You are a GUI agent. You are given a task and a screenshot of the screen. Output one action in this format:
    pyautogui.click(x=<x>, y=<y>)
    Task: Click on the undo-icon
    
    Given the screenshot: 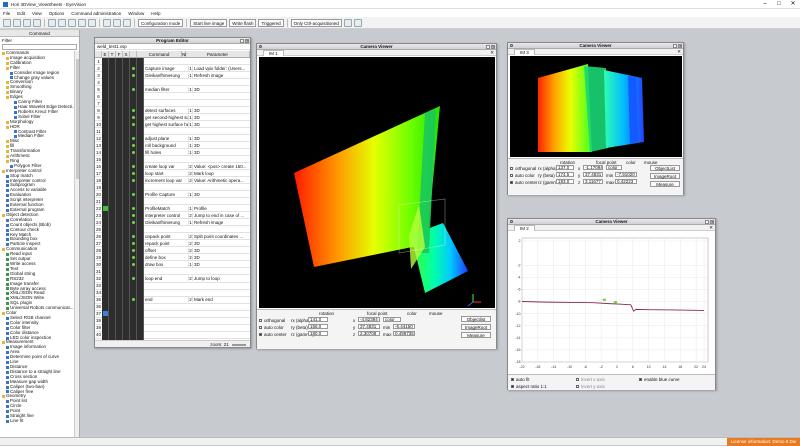 What is the action you would take?
    pyautogui.click(x=52, y=22)
    